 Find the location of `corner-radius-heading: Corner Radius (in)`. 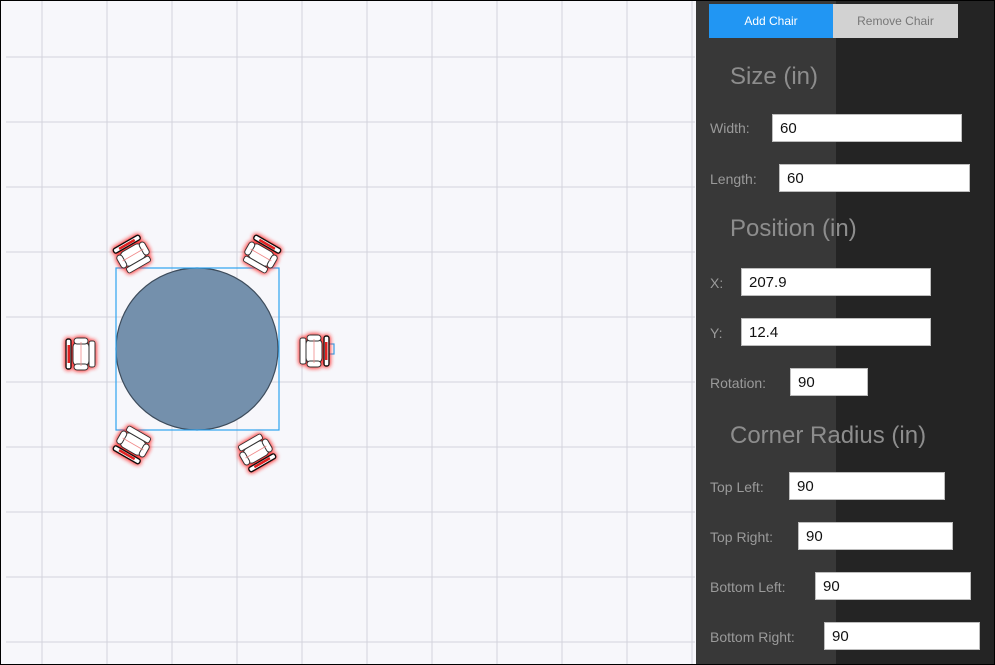

corner-radius-heading: Corner Radius (in) is located at coordinates (828, 435).